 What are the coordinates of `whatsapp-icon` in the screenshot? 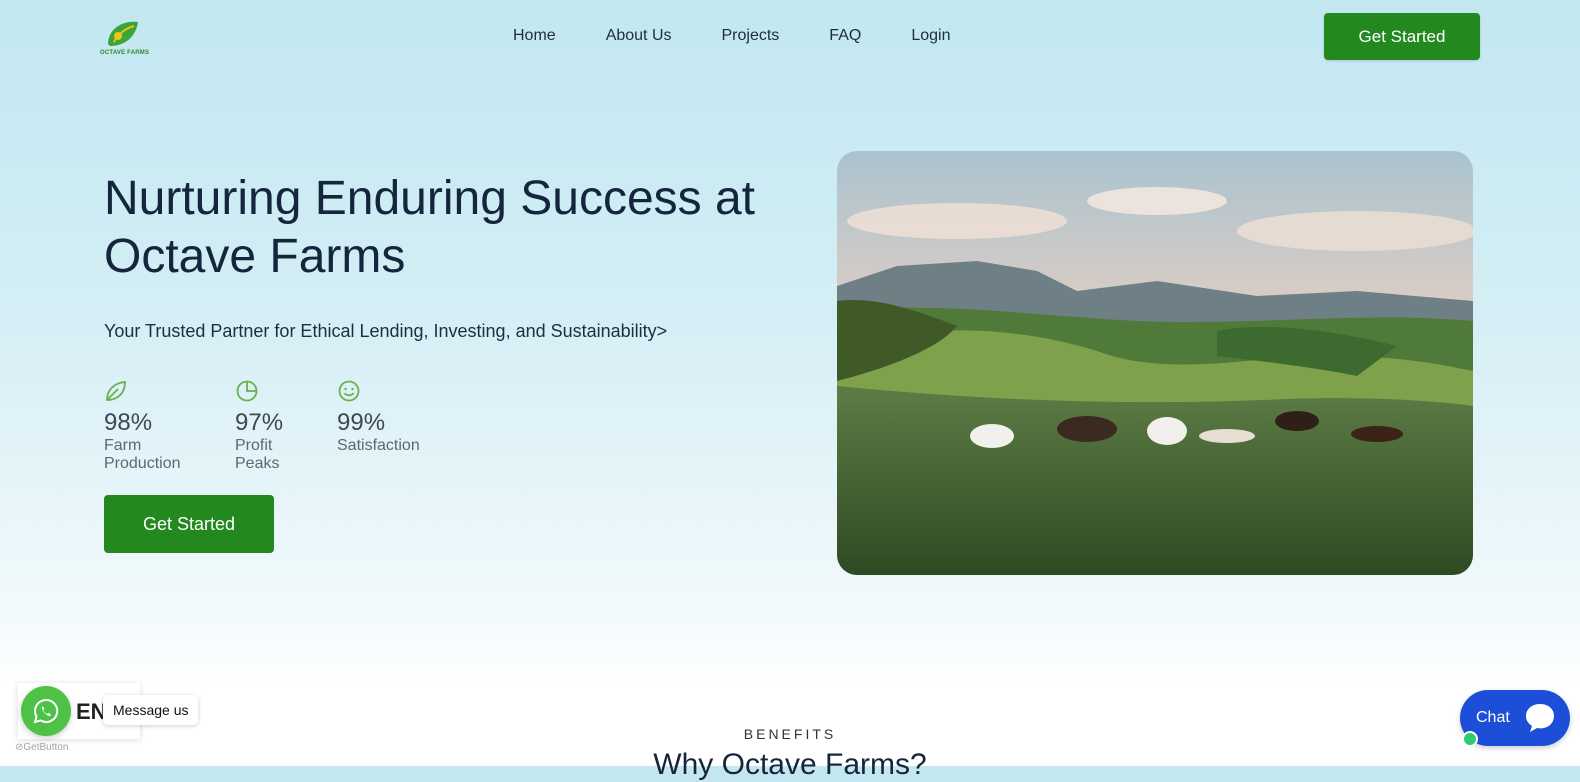 It's located at (46, 711).